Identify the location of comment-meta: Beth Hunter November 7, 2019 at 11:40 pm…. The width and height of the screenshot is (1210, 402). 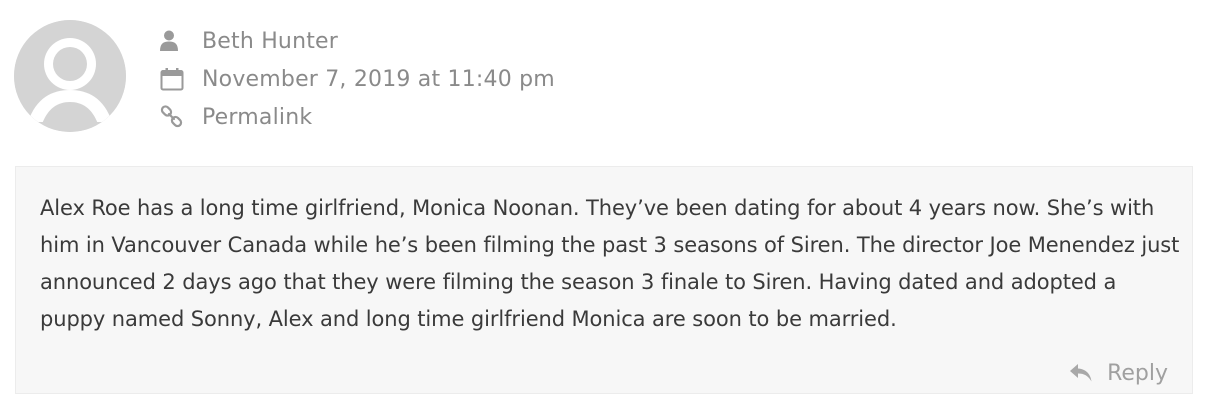
(357, 79).